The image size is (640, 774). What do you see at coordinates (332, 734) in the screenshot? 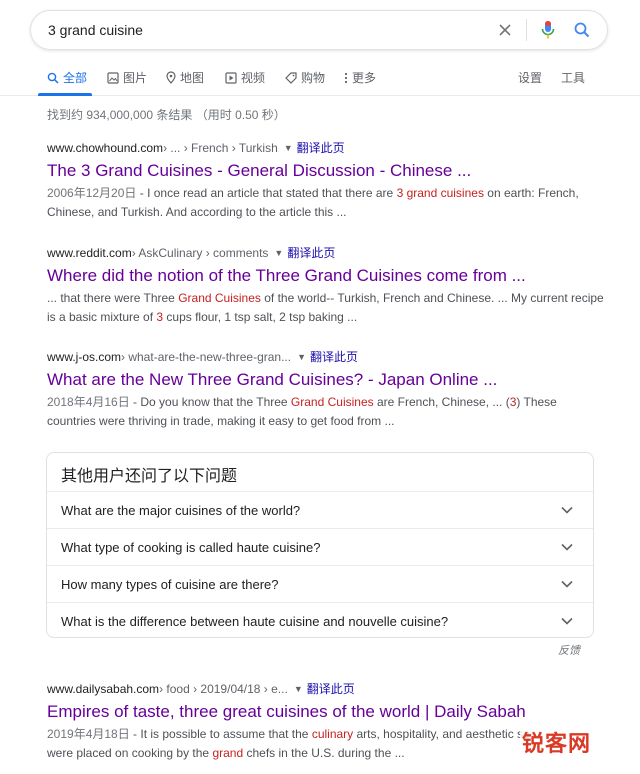
I see `snippet-highlight: culinary` at bounding box center [332, 734].